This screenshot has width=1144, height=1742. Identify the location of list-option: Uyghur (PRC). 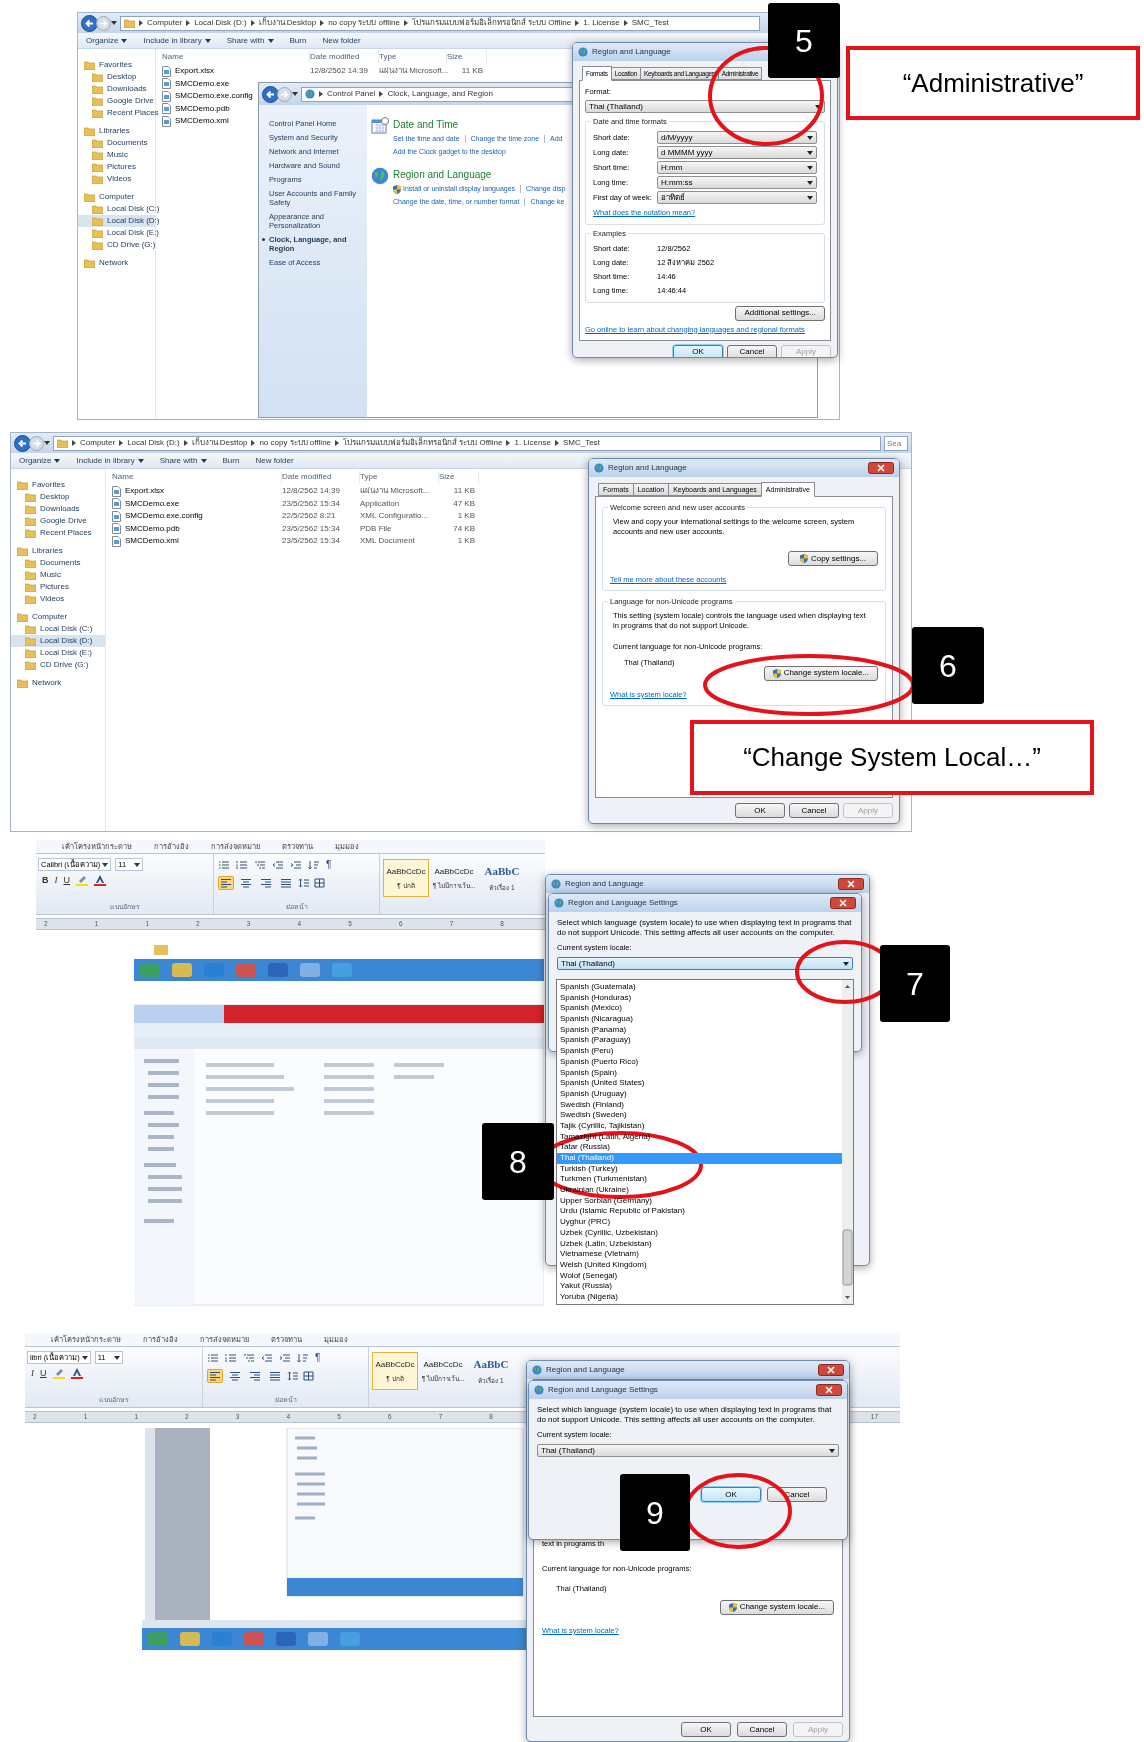
(699, 1222).